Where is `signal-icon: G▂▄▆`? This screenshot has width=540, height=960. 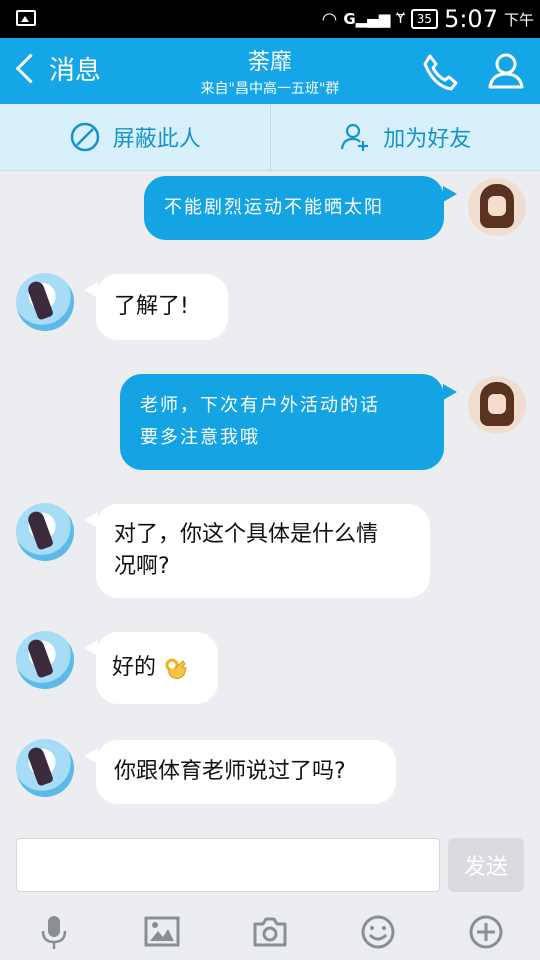 signal-icon: G▂▄▆ is located at coordinates (367, 19).